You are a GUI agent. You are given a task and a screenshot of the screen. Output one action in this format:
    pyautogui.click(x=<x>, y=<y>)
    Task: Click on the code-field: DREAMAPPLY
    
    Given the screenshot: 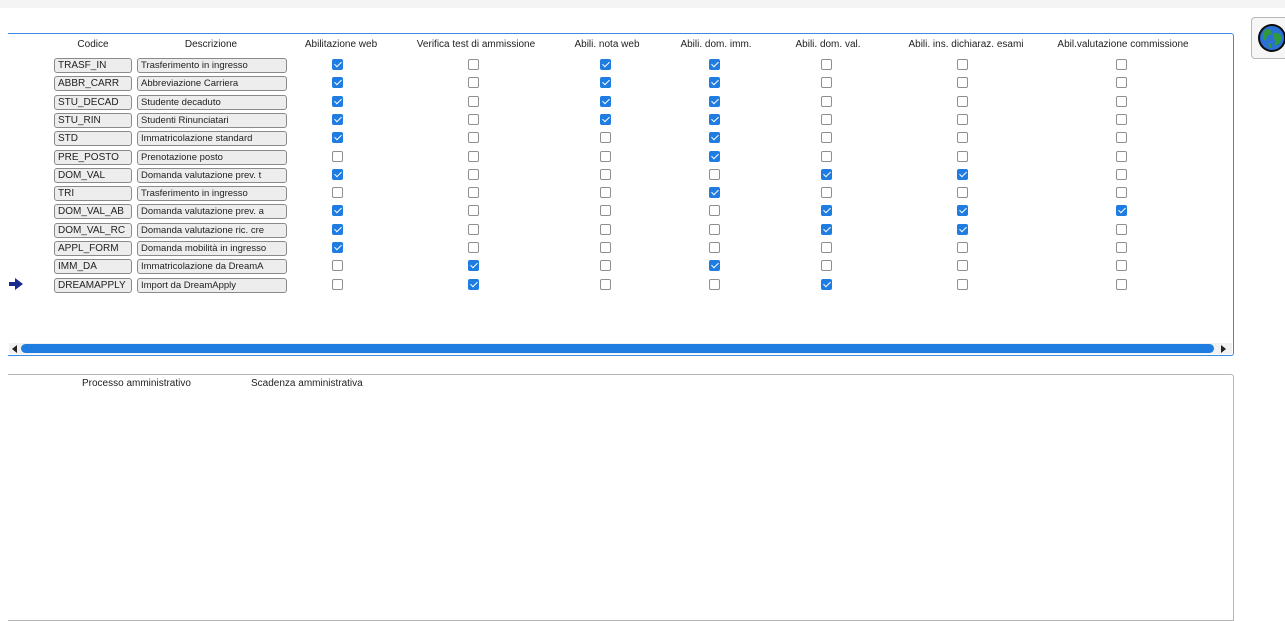 What is the action you would take?
    pyautogui.click(x=93, y=285)
    